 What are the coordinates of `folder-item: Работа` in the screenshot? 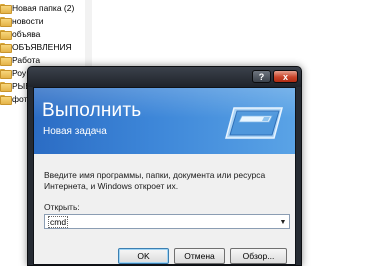 It's located at (20, 59).